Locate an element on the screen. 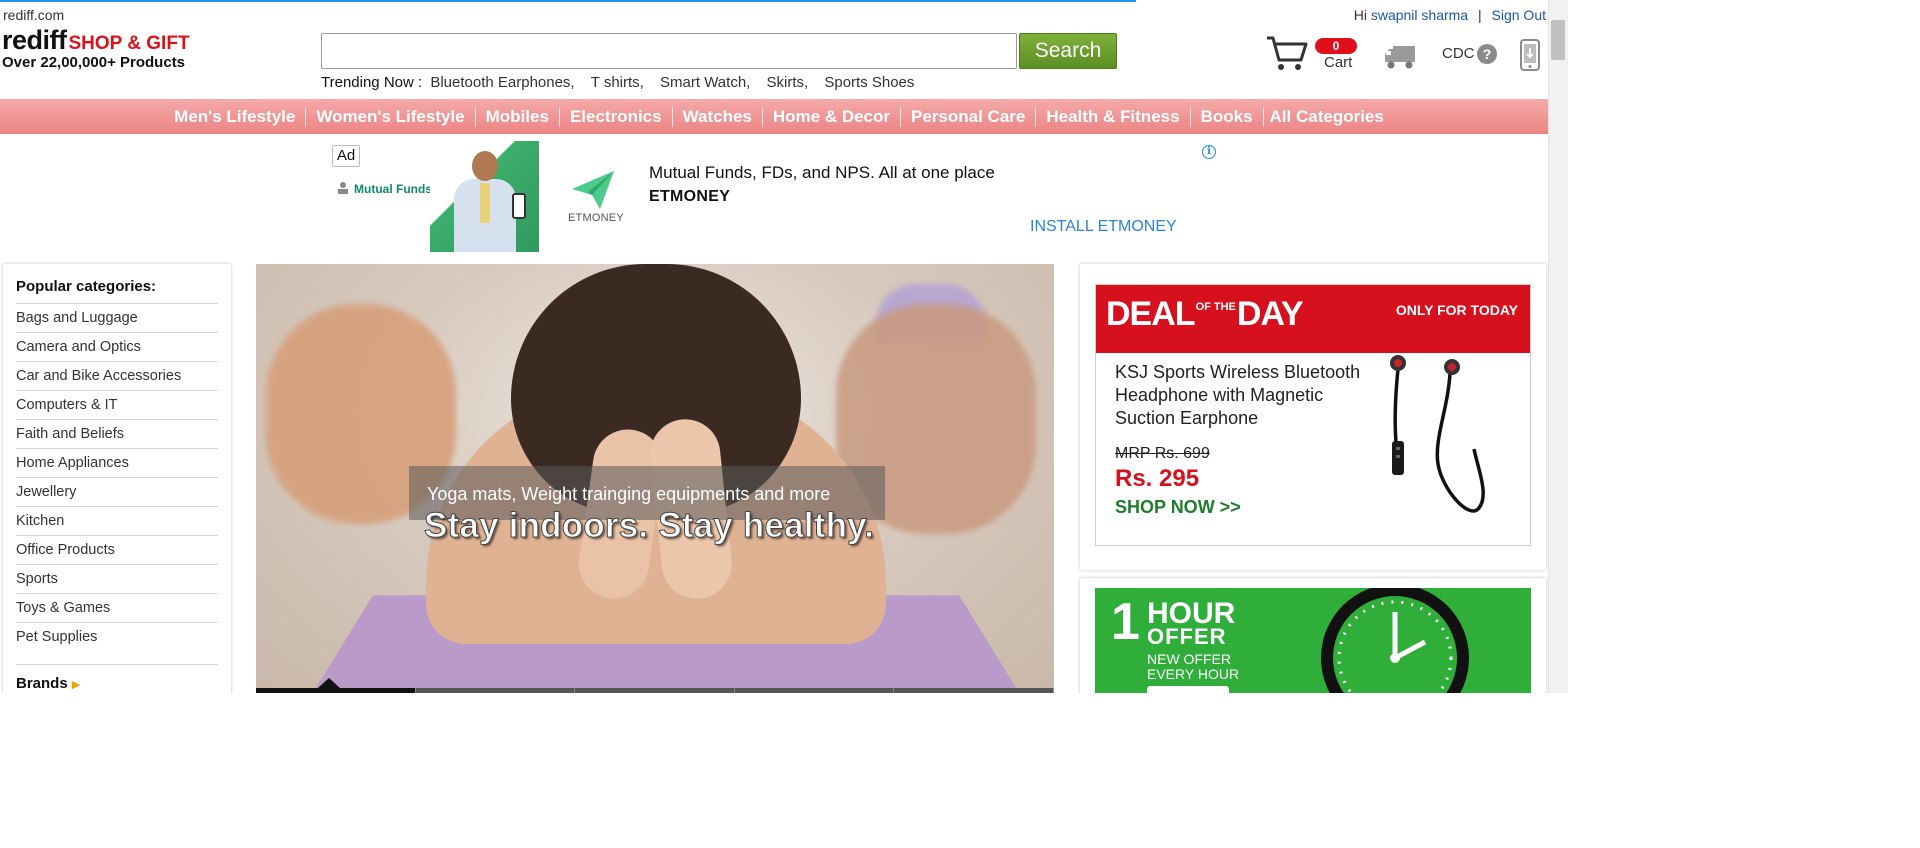 Image resolution: width=1920 pixels, height=848 pixels. mobile-icon is located at coordinates (1530, 55).